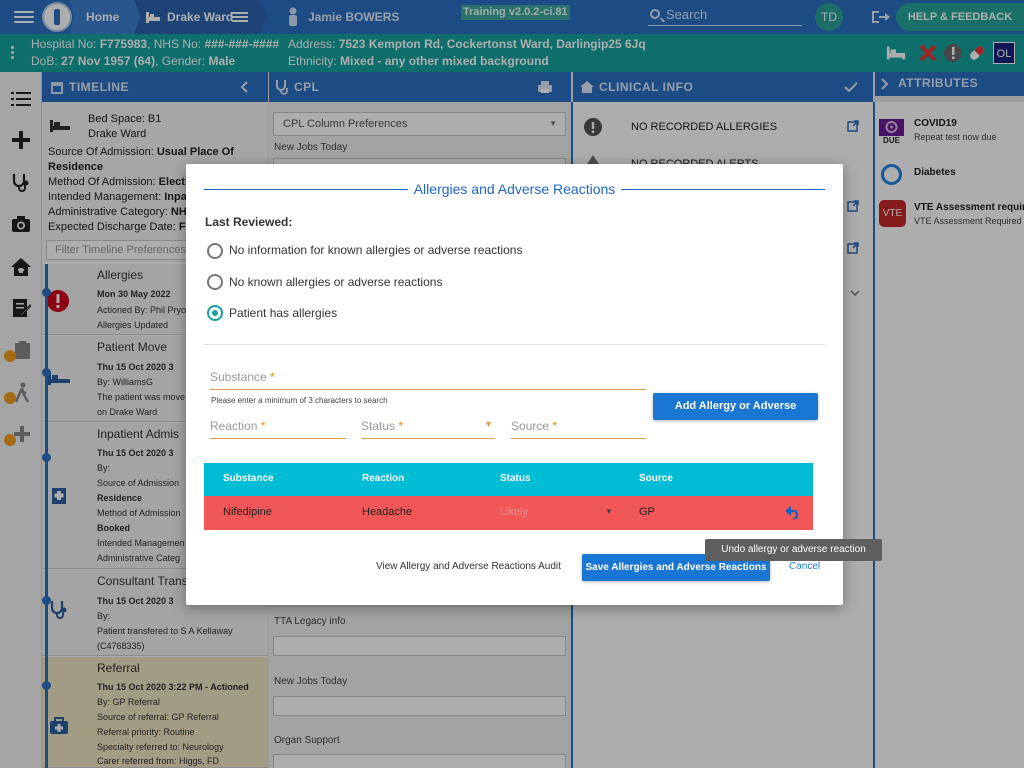 This screenshot has height=768, width=1024. Describe the element at coordinates (735, 416) in the screenshot. I see `add-allergy-button: Add Allergy or Adverse Reaction` at that location.